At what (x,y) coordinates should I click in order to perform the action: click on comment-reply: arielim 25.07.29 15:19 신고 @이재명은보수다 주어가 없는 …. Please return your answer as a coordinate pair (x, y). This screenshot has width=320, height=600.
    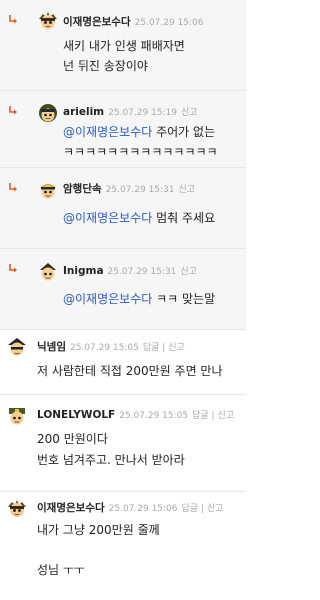
    Looking at the image, I should click on (123, 129).